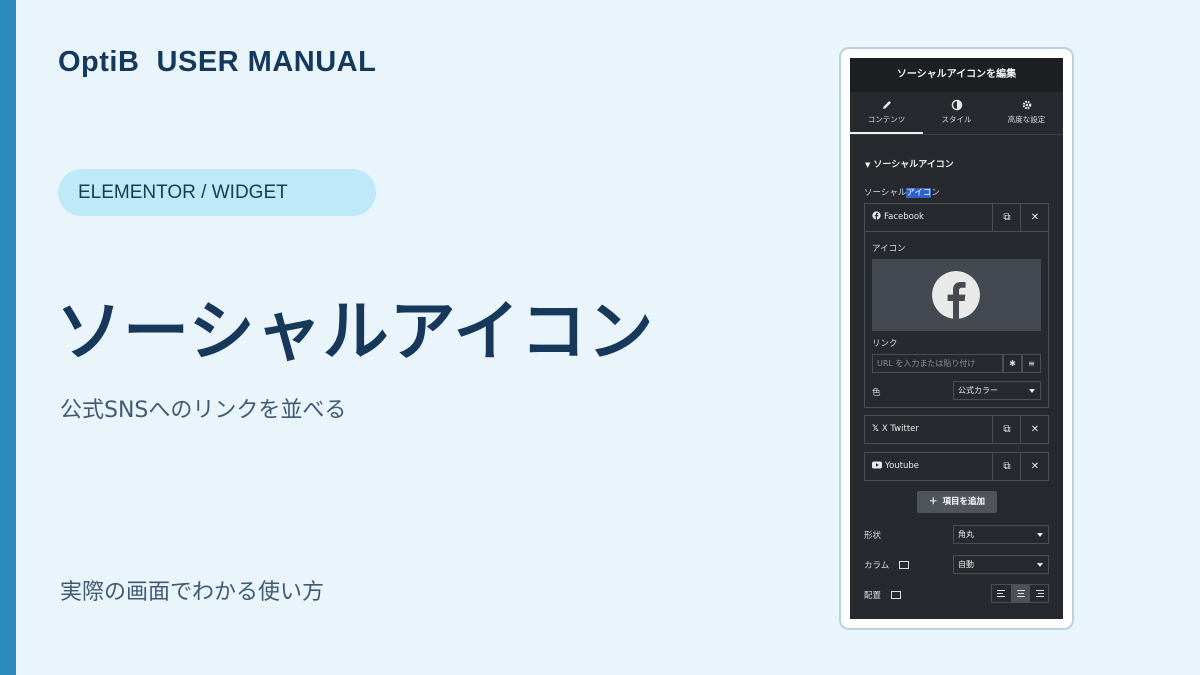  I want to click on add-item-button: ＋ 項目を追加, so click(957, 502).